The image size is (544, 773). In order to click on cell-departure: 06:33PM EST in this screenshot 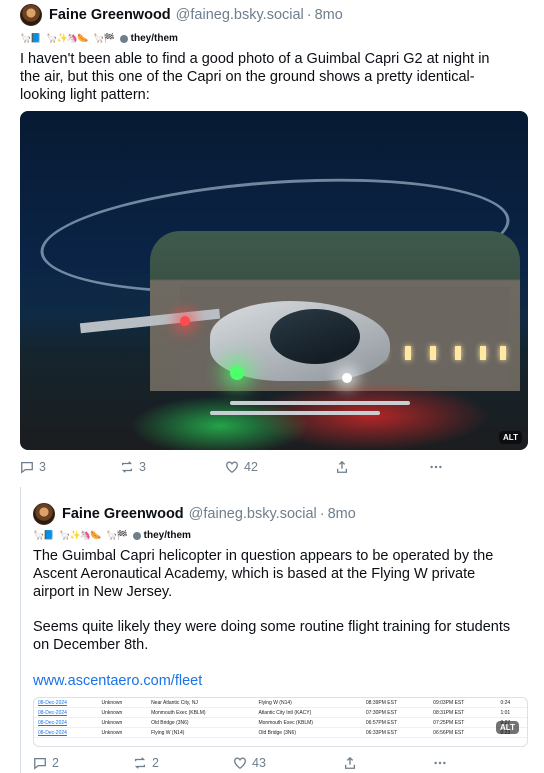, I will do `click(395, 732)`.